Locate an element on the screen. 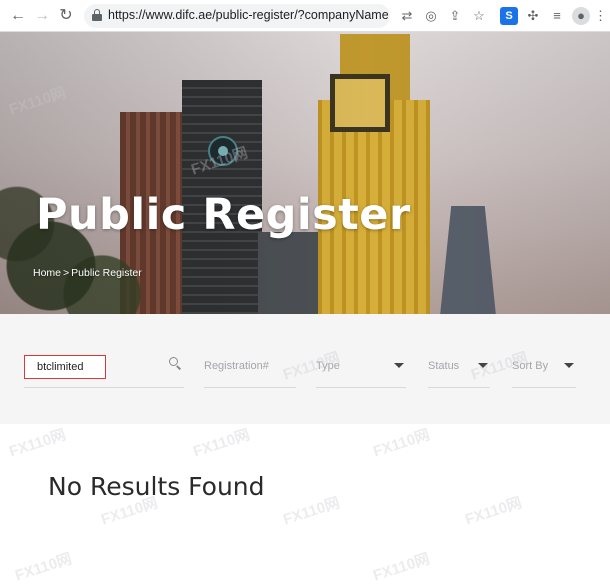 Image resolution: width=610 pixels, height=584 pixels. translate-icon: ⇄ is located at coordinates (407, 16).